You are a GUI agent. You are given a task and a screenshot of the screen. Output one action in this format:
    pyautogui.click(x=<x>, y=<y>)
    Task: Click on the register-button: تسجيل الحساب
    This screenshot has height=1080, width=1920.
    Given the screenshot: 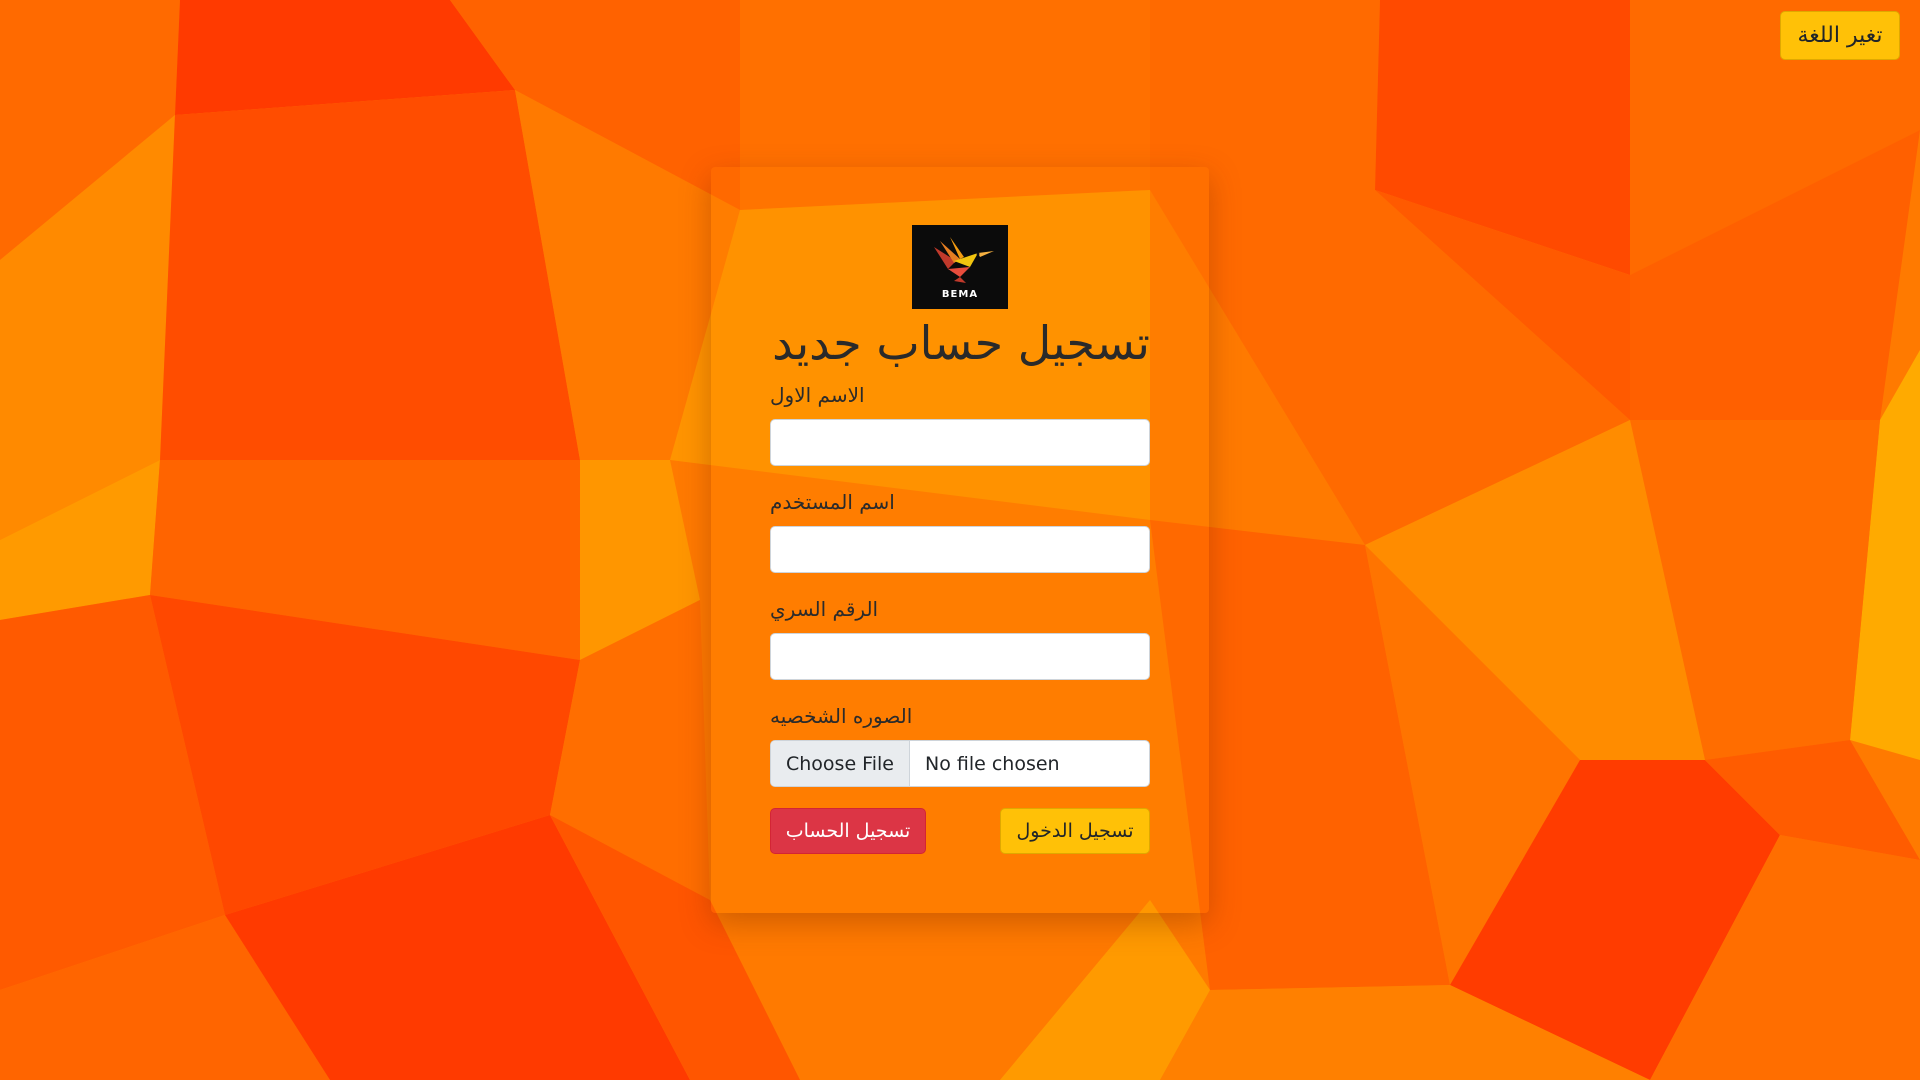 What is the action you would take?
    pyautogui.click(x=848, y=831)
    